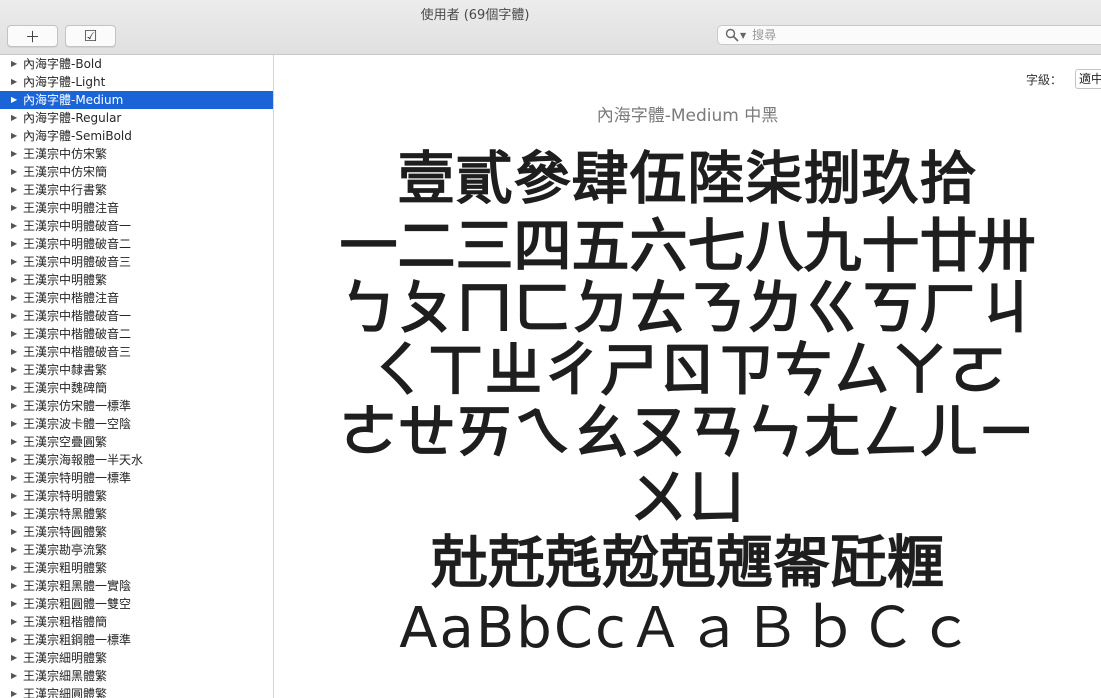  I want to click on font-list-item: ▶ 王漢宗粗圓體一雙空, so click(136, 604).